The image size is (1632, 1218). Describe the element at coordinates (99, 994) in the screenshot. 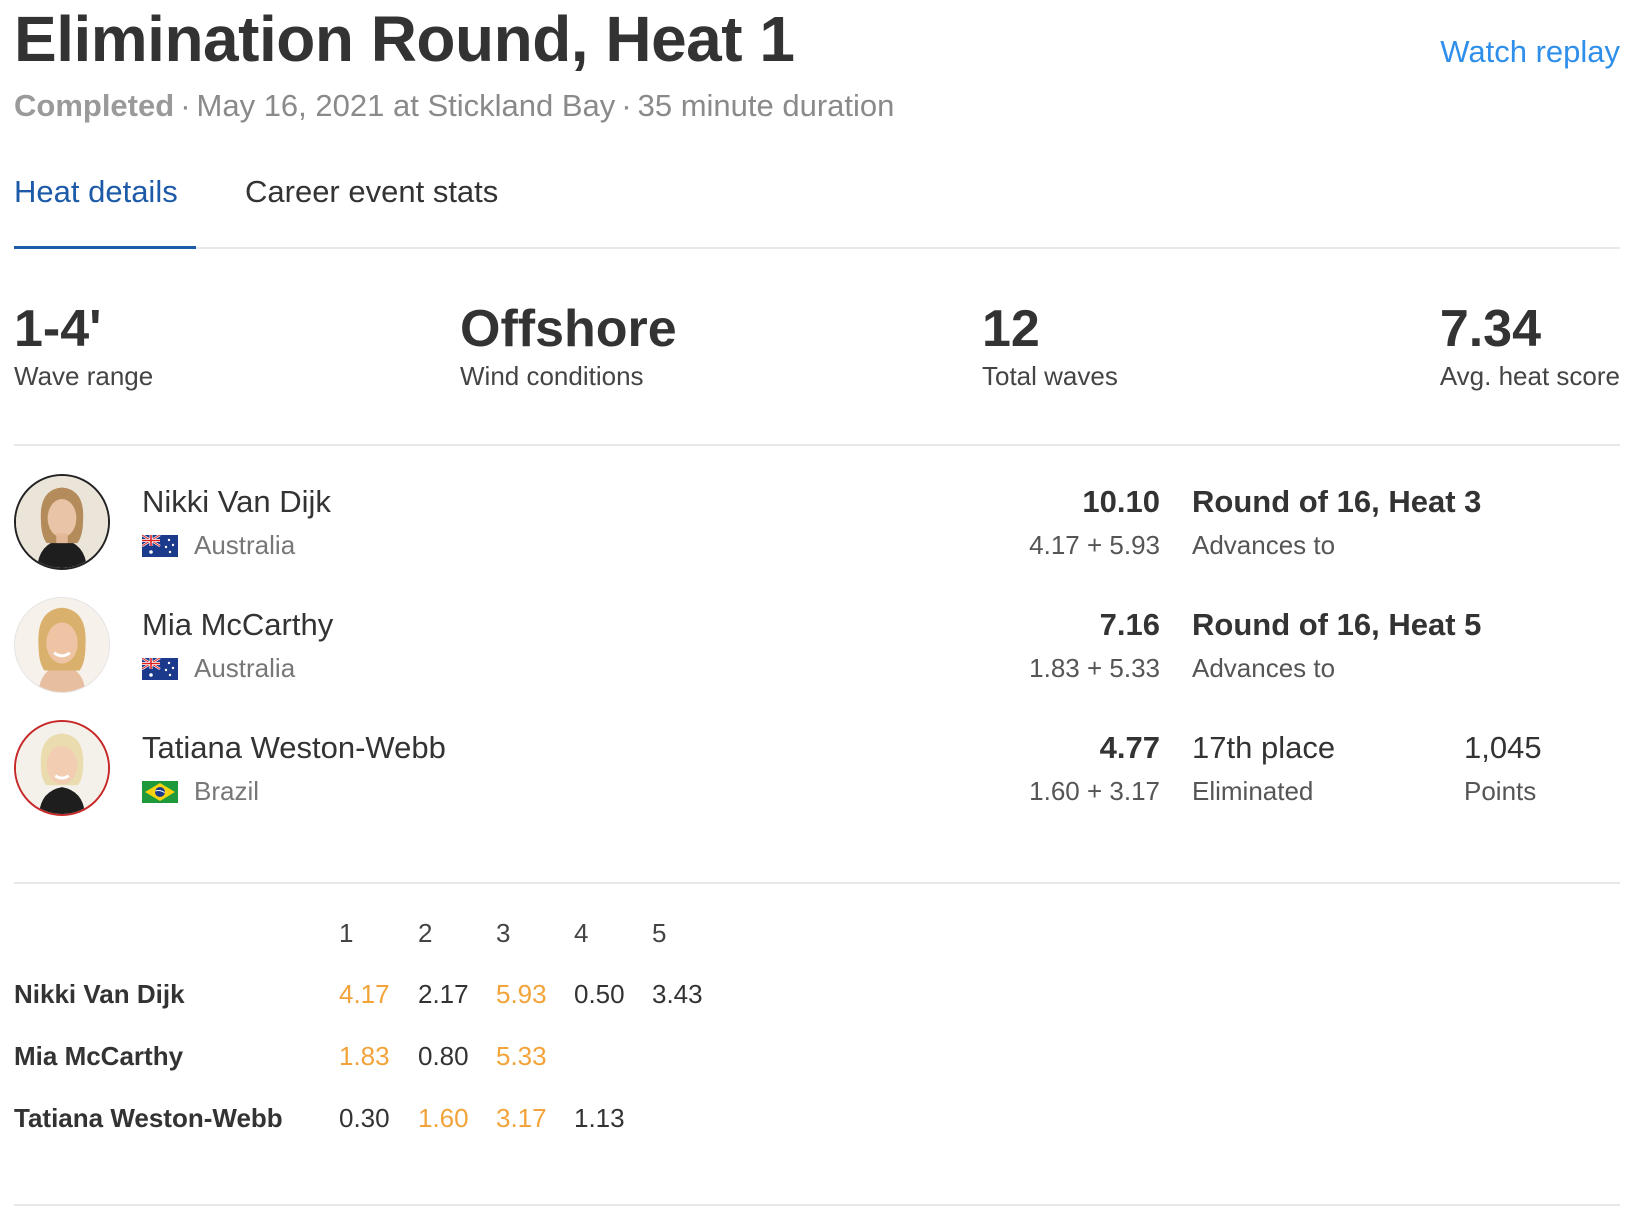

I see `row-athlete-name: Nikki Van Dijk` at that location.